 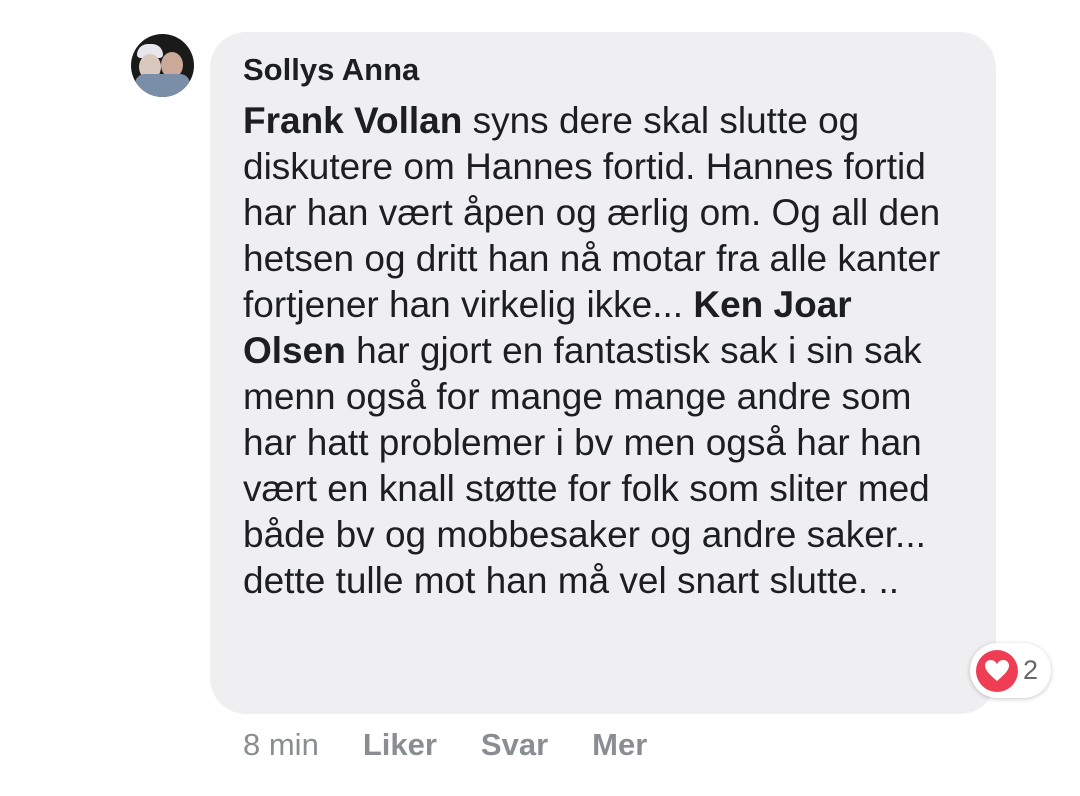 I want to click on comment-actions: 8 min Liker Svar Mer, so click(x=467, y=747).